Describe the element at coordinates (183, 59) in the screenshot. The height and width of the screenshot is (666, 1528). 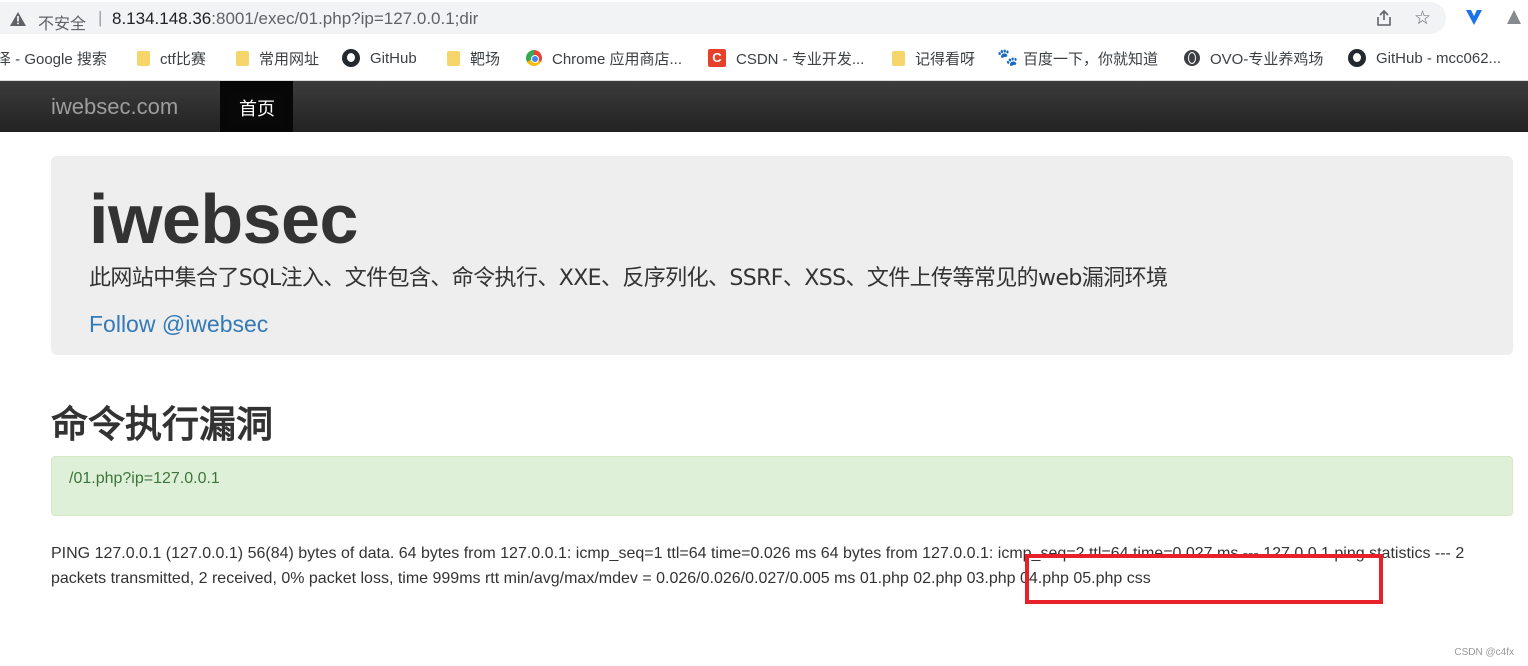
I see `bookmark-label: ctf比赛` at that location.